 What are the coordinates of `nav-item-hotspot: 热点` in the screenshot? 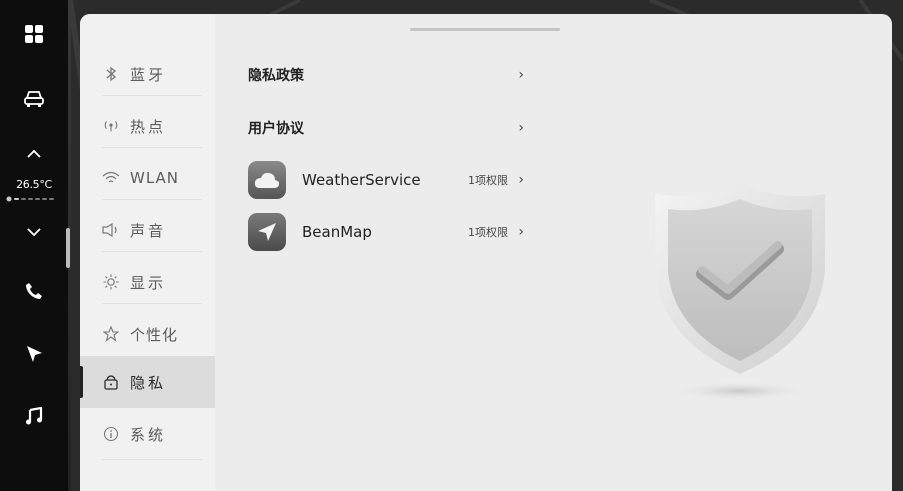 It's located at (147, 126).